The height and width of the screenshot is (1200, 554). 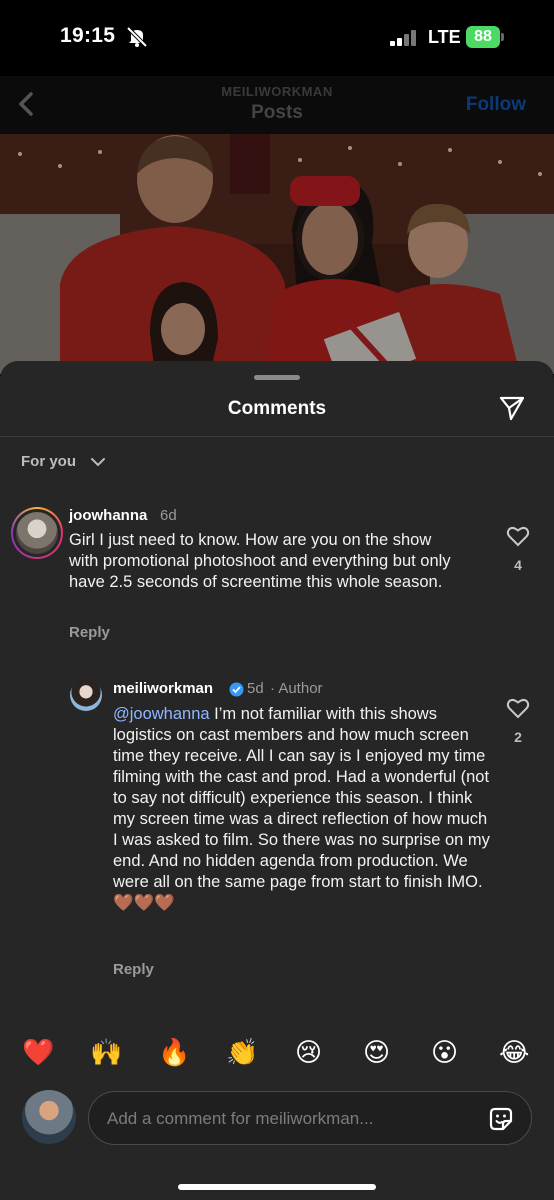 I want to click on status-bar: 19:15 LTE 88, so click(x=277, y=38).